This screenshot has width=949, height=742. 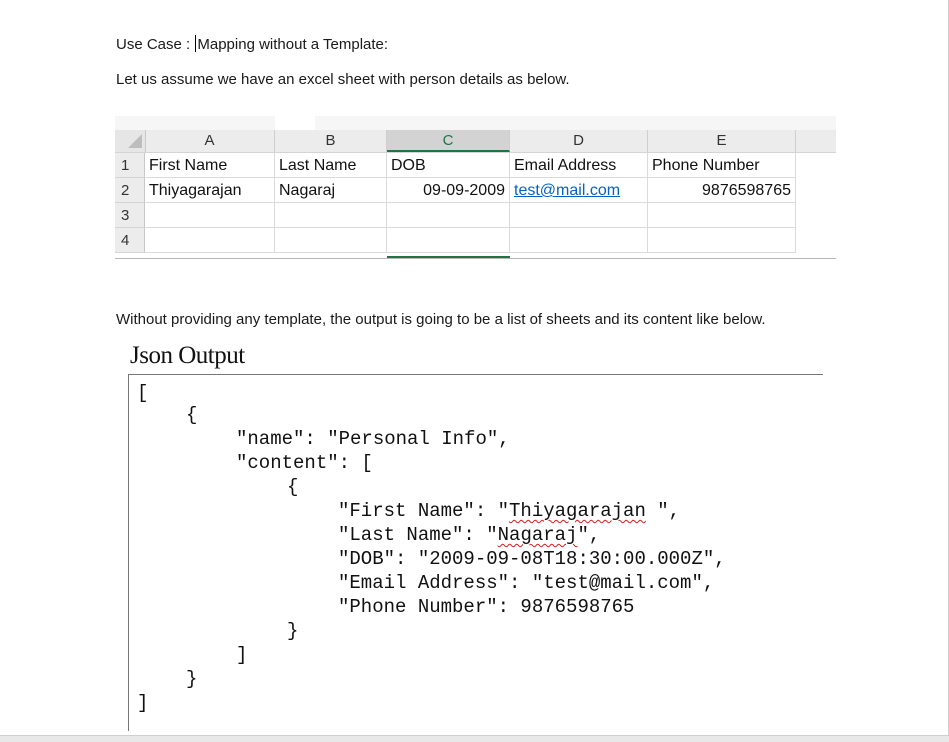 I want to click on json-inner-close-brace: }, so click(x=293, y=631).